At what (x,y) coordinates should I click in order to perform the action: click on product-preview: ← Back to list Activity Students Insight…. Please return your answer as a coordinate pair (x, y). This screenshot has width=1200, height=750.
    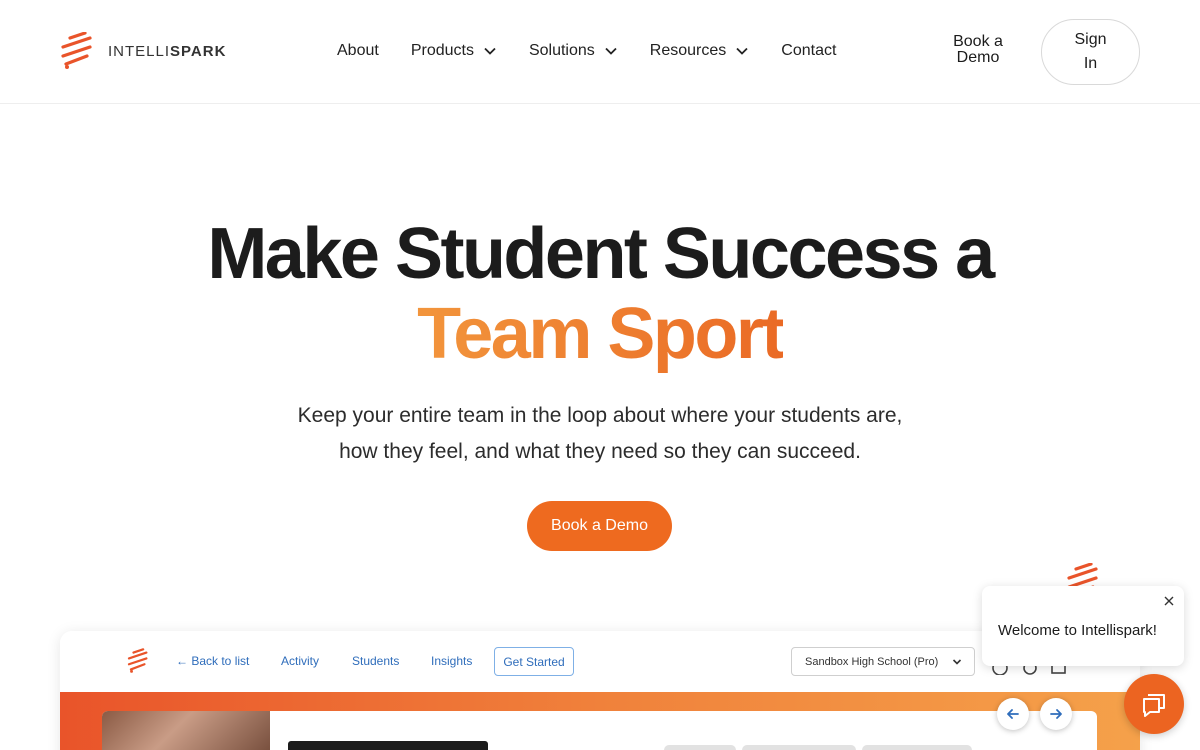
    Looking at the image, I should click on (600, 690).